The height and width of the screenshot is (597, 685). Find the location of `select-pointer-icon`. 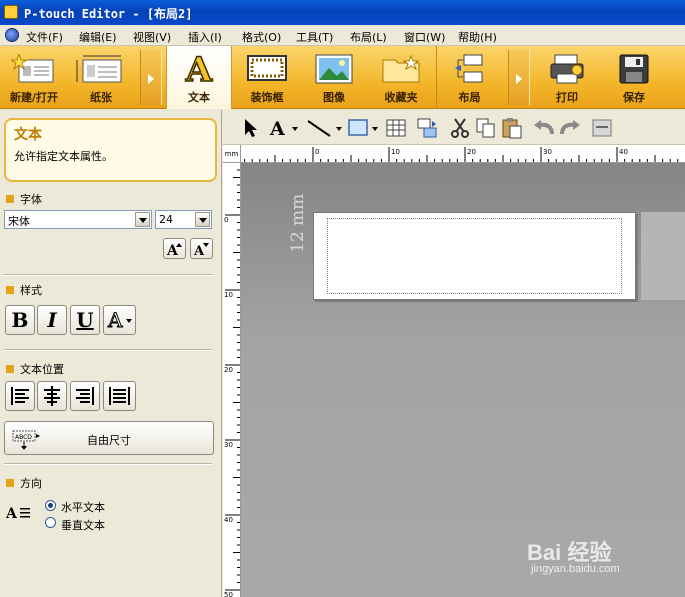

select-pointer-icon is located at coordinates (252, 128).